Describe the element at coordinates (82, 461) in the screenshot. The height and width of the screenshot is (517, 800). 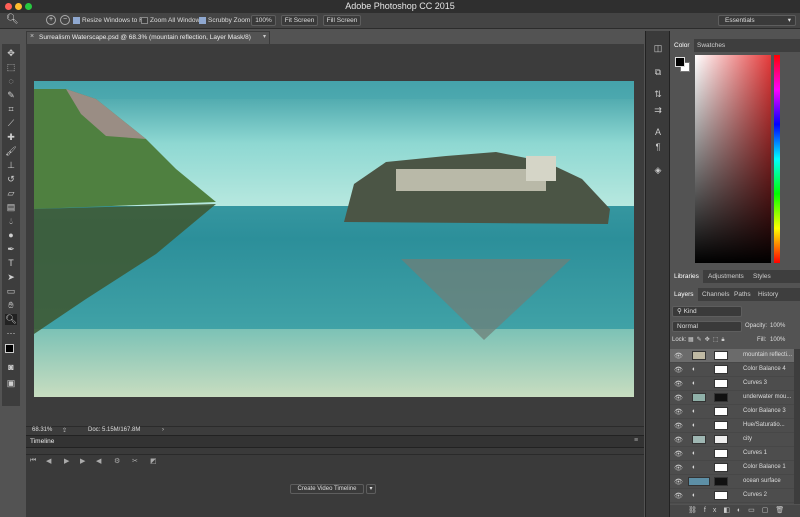
I see `next-frame-icon: ▶` at that location.